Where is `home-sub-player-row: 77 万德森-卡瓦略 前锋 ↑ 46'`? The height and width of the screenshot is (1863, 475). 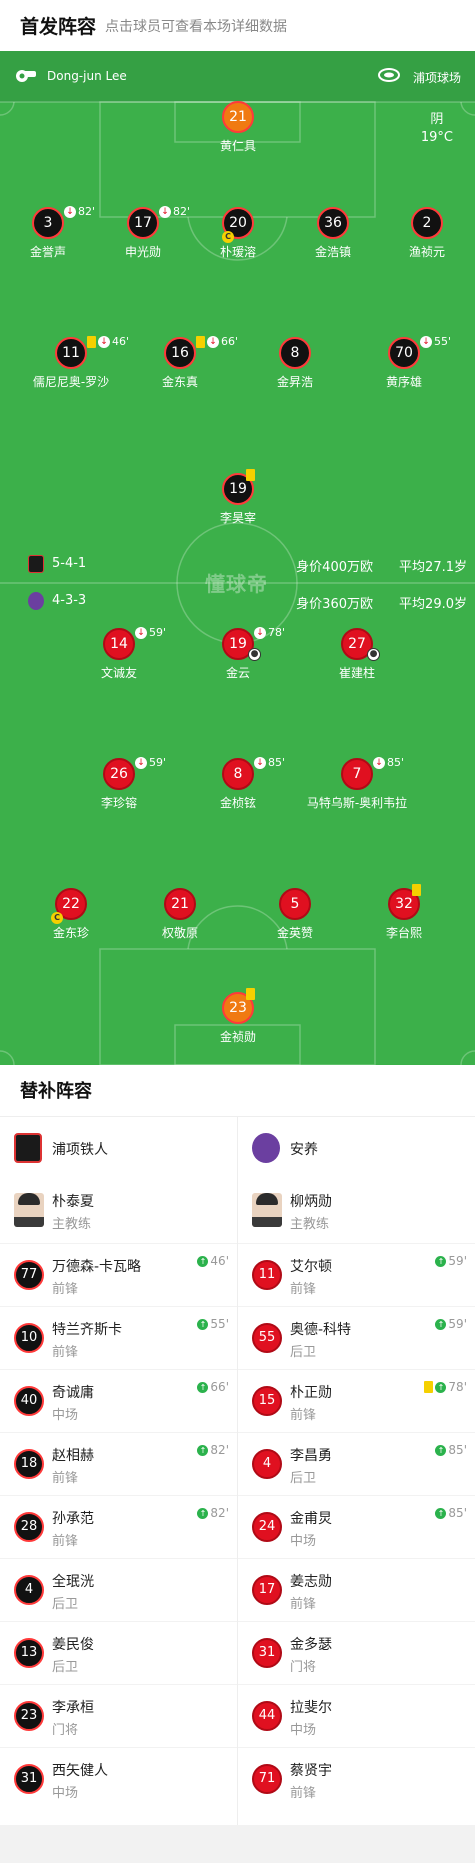
home-sub-player-row: 77 万德森-卡瓦略 前锋 ↑ 46' is located at coordinates (118, 1274).